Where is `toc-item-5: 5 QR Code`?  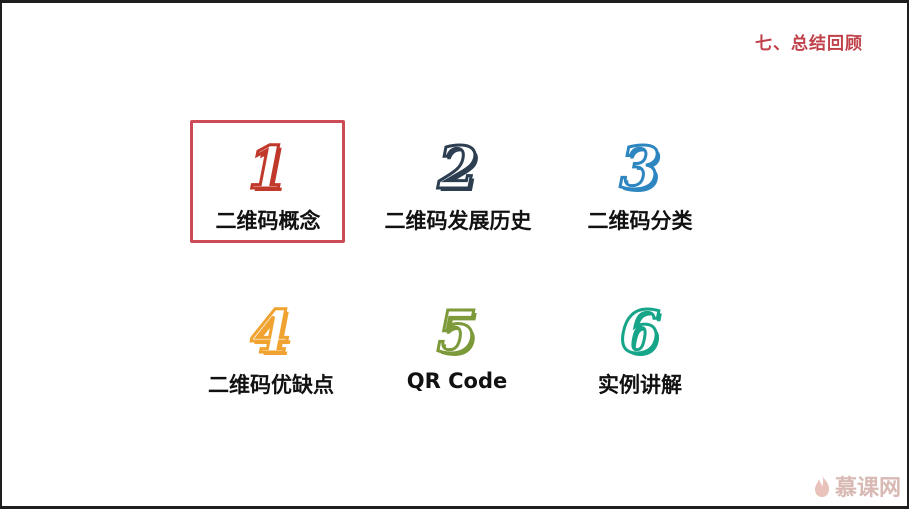
toc-item-5: 5 QR Code is located at coordinates (457, 346).